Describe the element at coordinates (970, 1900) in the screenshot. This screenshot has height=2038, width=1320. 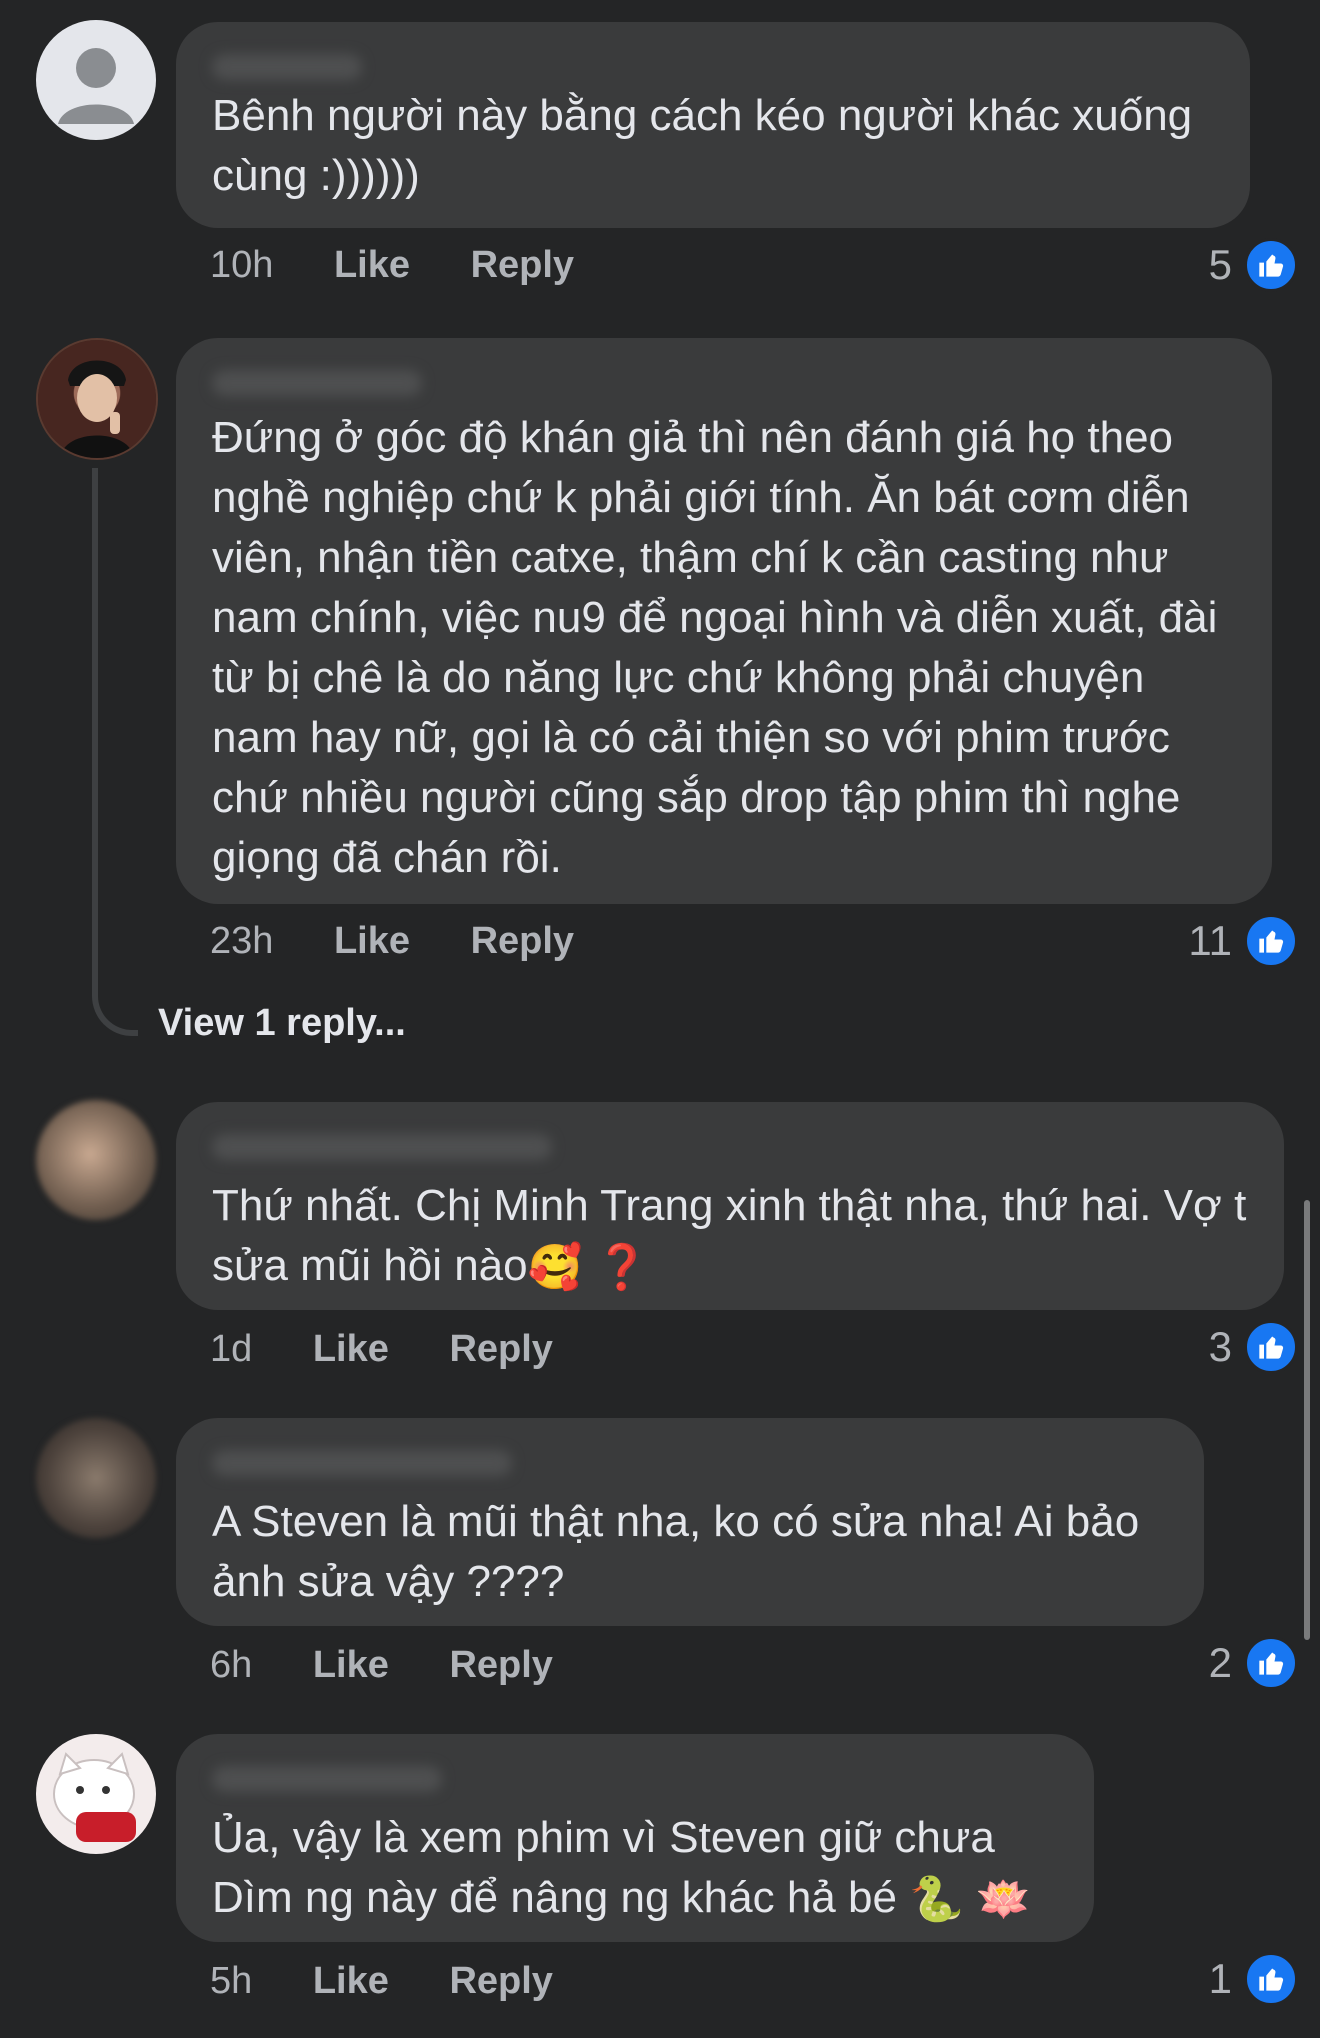
I see `emoji-icons: 🐍 🪷` at that location.